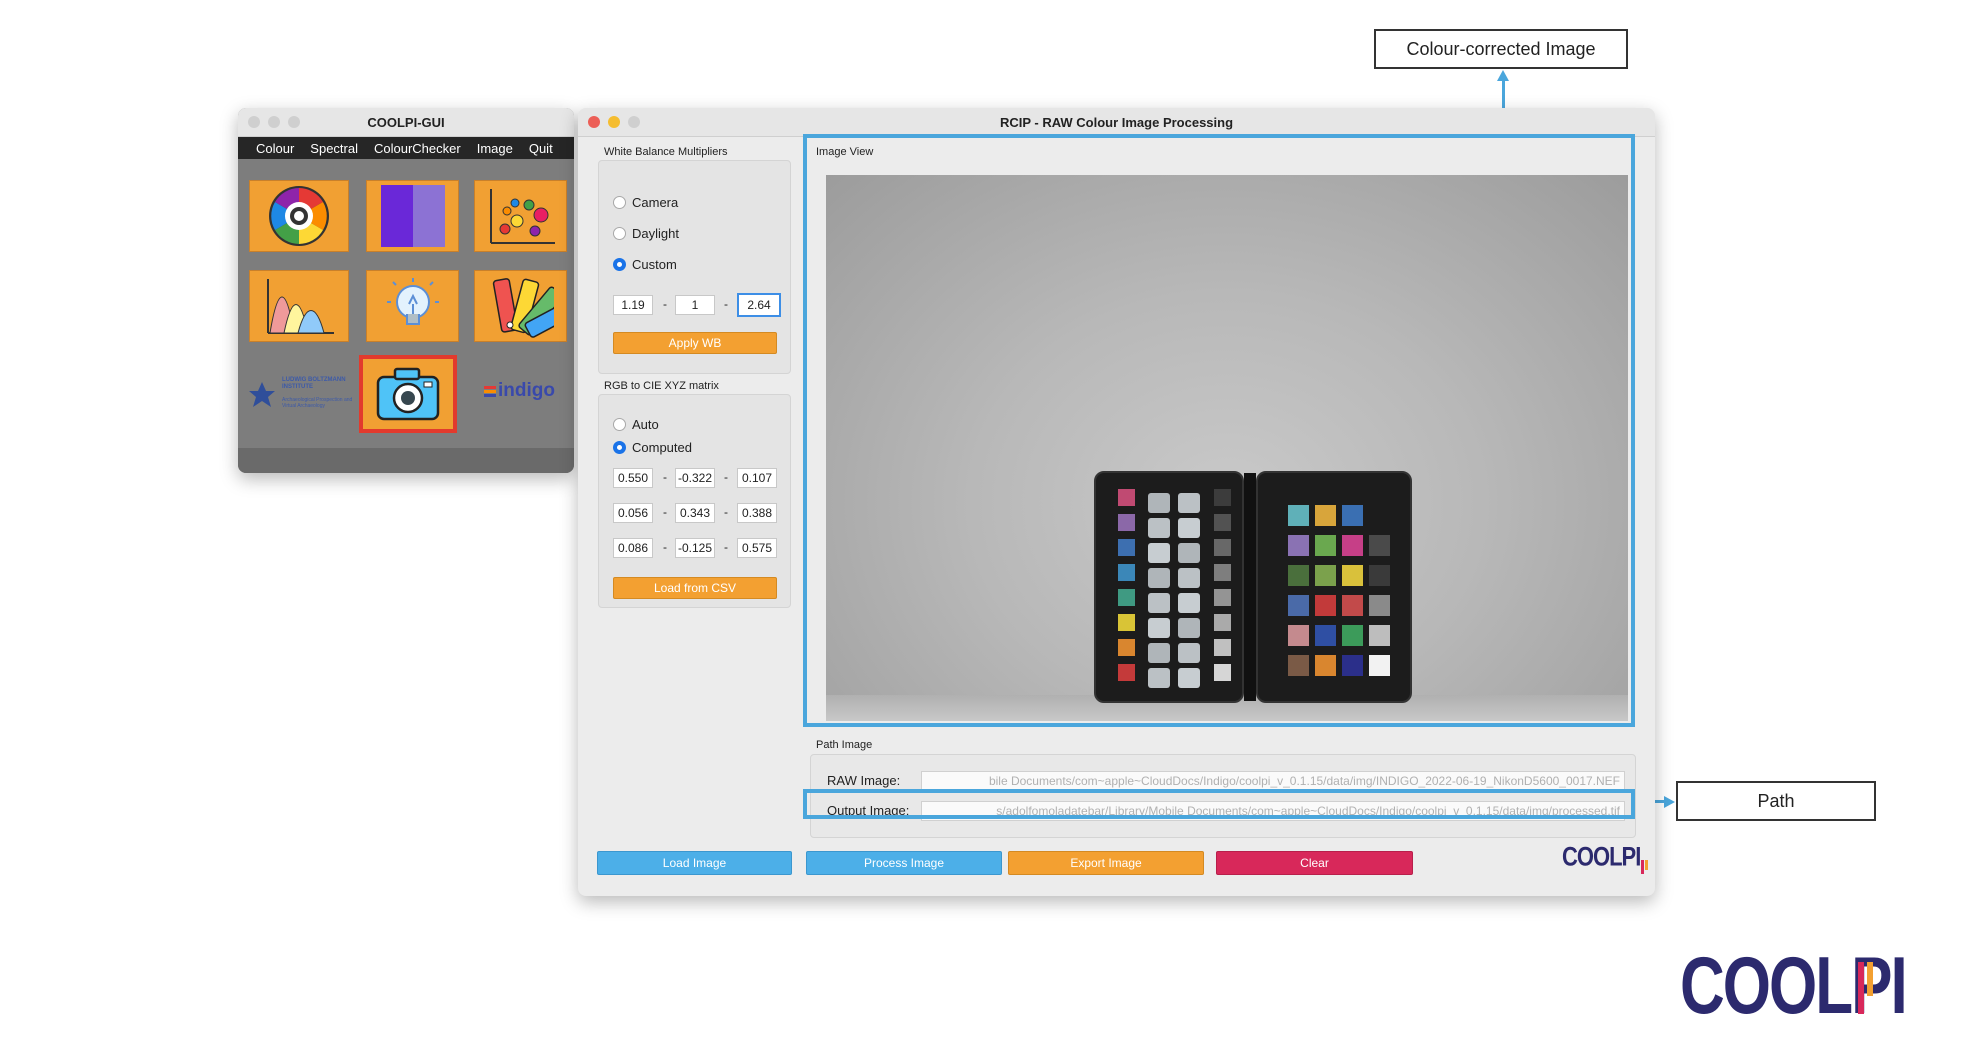  I want to click on indigo-logo: indigo, so click(524, 391).